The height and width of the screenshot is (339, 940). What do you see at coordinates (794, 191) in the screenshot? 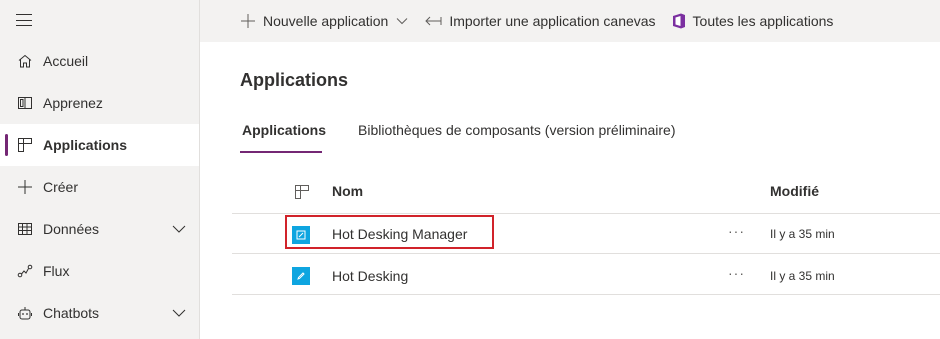
I see `column-header-modified: Modifié` at bounding box center [794, 191].